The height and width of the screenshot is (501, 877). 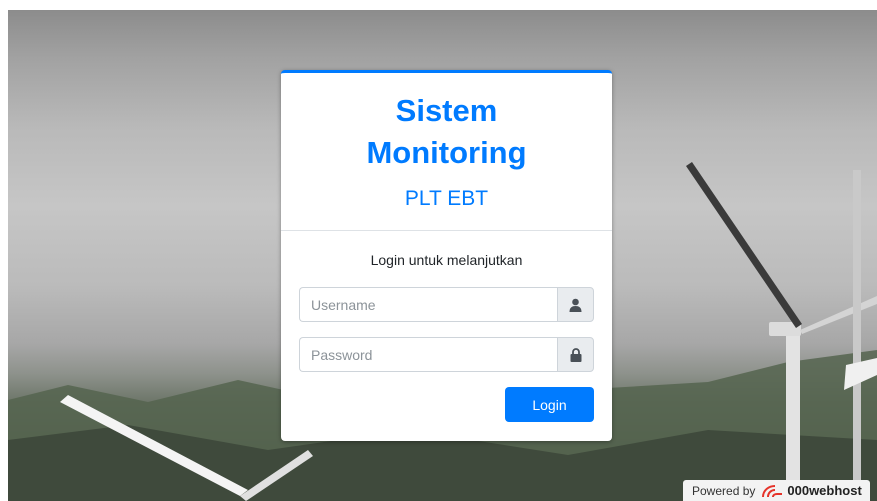 I want to click on 000webhost-logo-icon, so click(x=772, y=491).